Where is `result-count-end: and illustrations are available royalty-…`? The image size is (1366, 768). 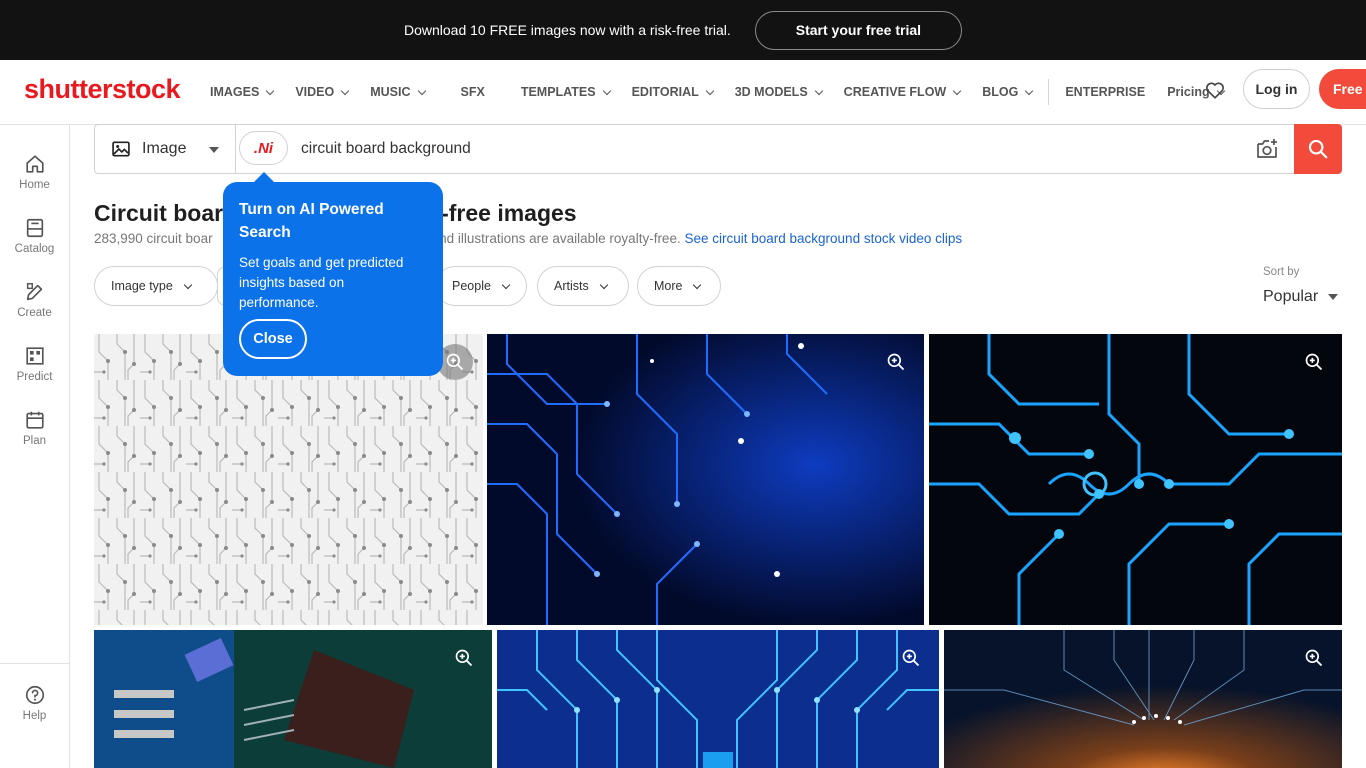 result-count-end: and illustrations are available royalty-… is located at coordinates (556, 238).